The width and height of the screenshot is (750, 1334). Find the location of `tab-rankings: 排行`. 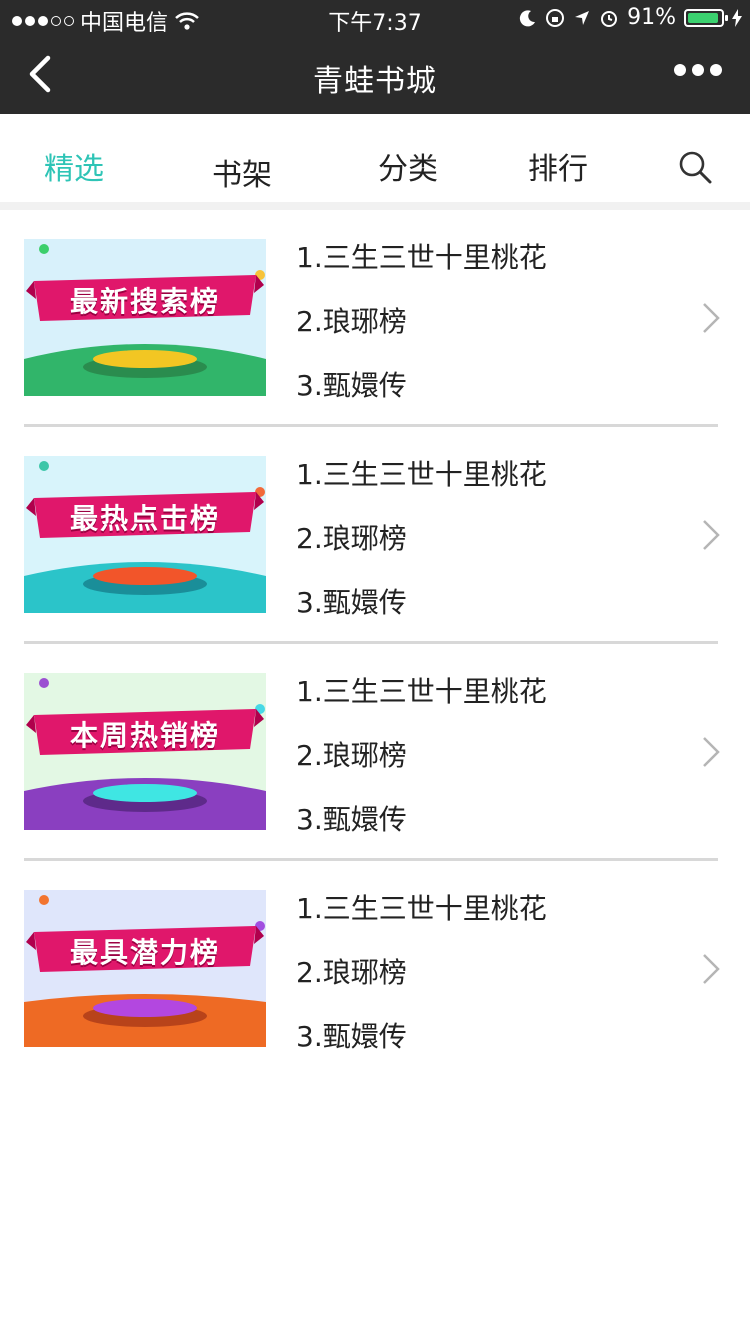

tab-rankings: 排行 is located at coordinates (558, 166).